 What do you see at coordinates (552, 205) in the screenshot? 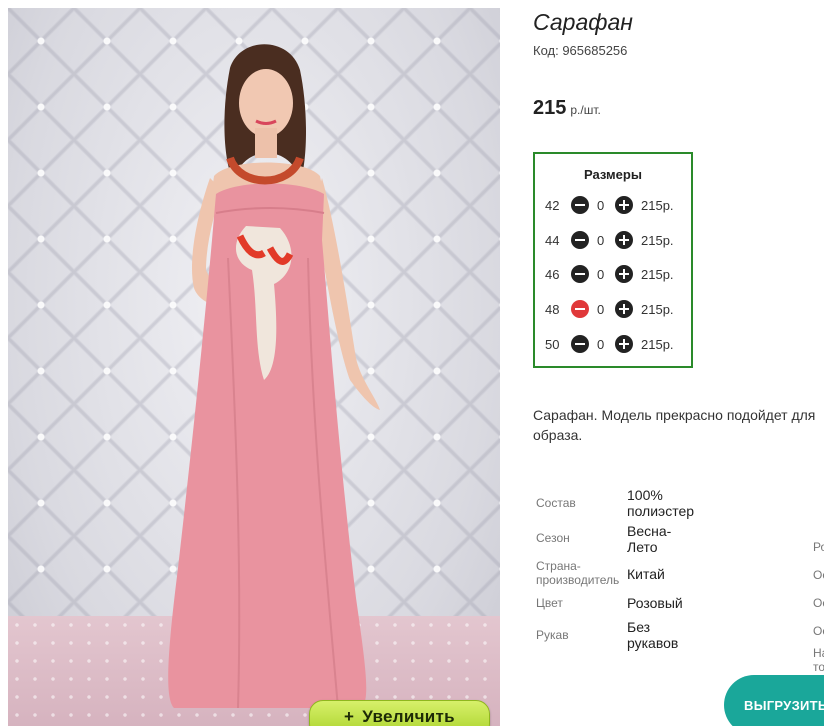
I see `size-label: 42` at bounding box center [552, 205].